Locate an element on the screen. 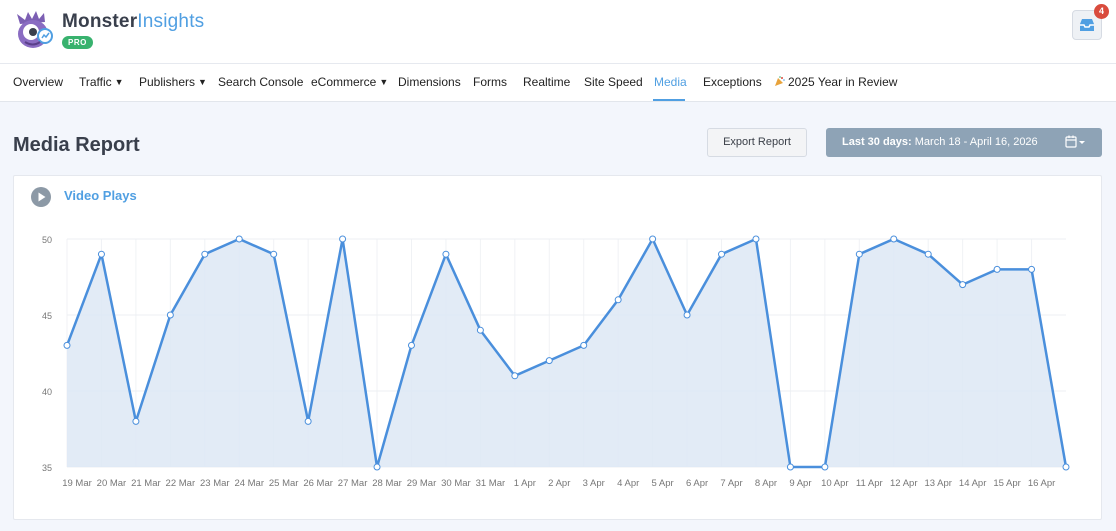  x-tick-label: 3 Apr is located at coordinates (594, 483).